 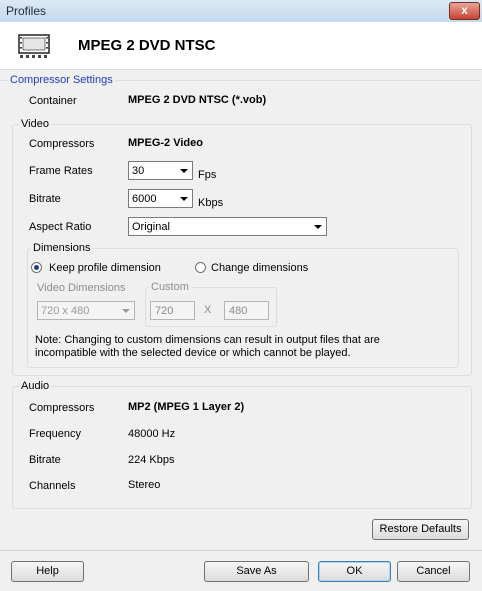 What do you see at coordinates (45, 460) in the screenshot?
I see `audio-bitrate-label: Bitrate` at bounding box center [45, 460].